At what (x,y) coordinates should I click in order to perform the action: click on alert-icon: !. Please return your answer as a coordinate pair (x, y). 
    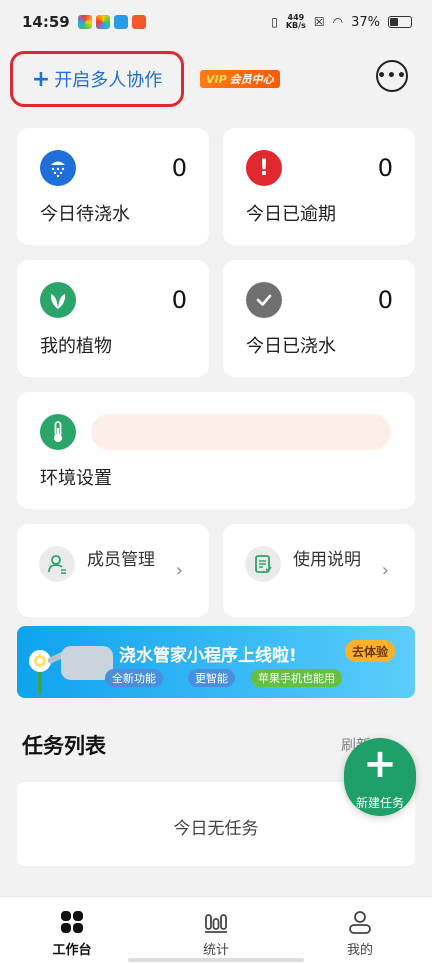
    Looking at the image, I should click on (264, 168).